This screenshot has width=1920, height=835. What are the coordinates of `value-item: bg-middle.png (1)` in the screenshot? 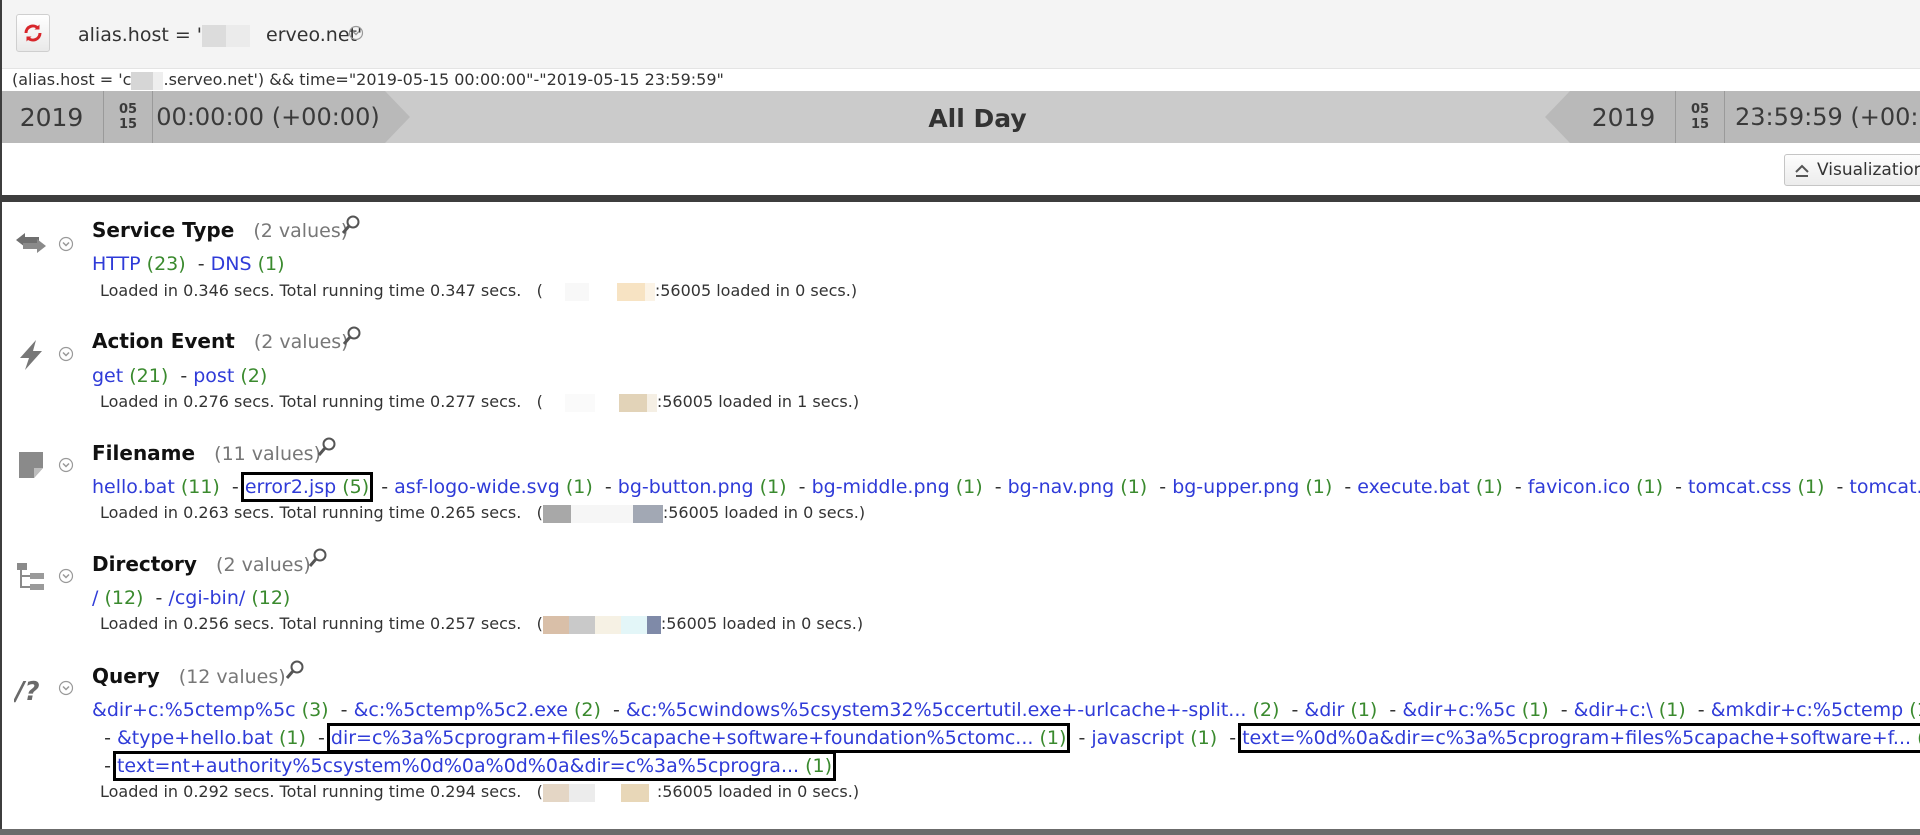 It's located at (897, 487).